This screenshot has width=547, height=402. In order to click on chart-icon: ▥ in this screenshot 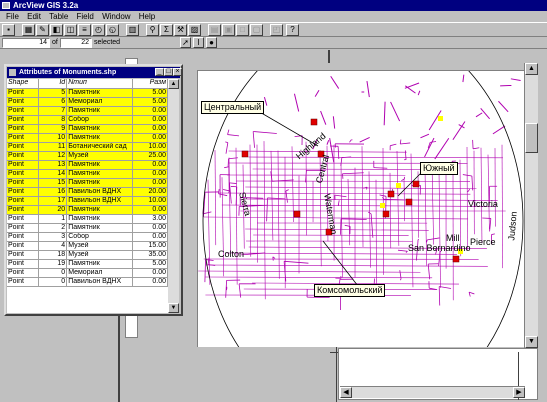, I will do `click(132, 30)`.